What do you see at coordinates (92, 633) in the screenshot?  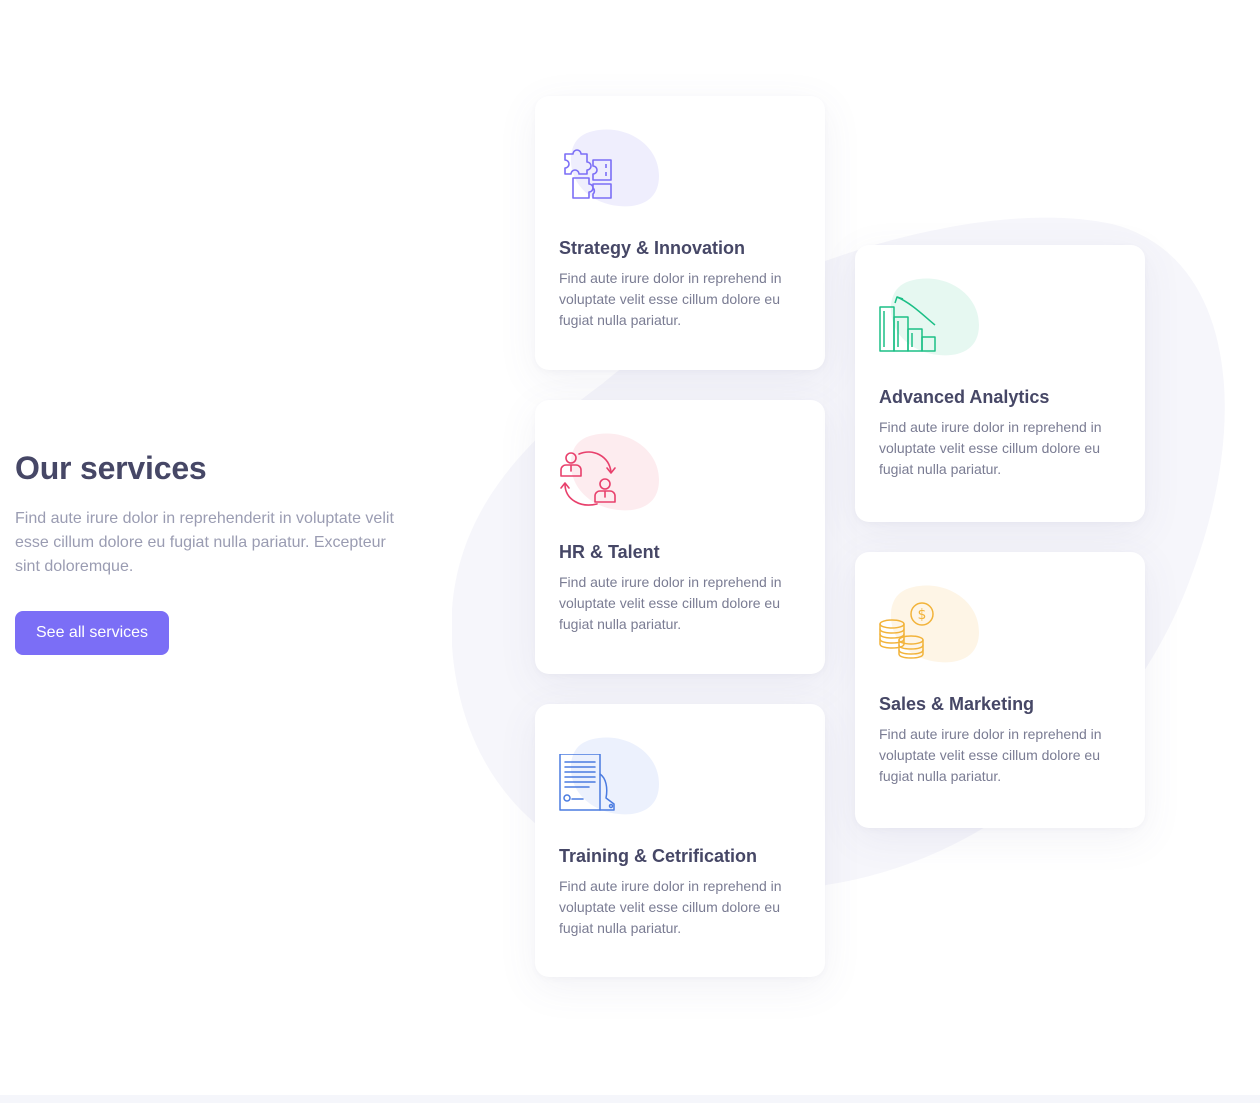 I see `see-all-services-button: See all services` at bounding box center [92, 633].